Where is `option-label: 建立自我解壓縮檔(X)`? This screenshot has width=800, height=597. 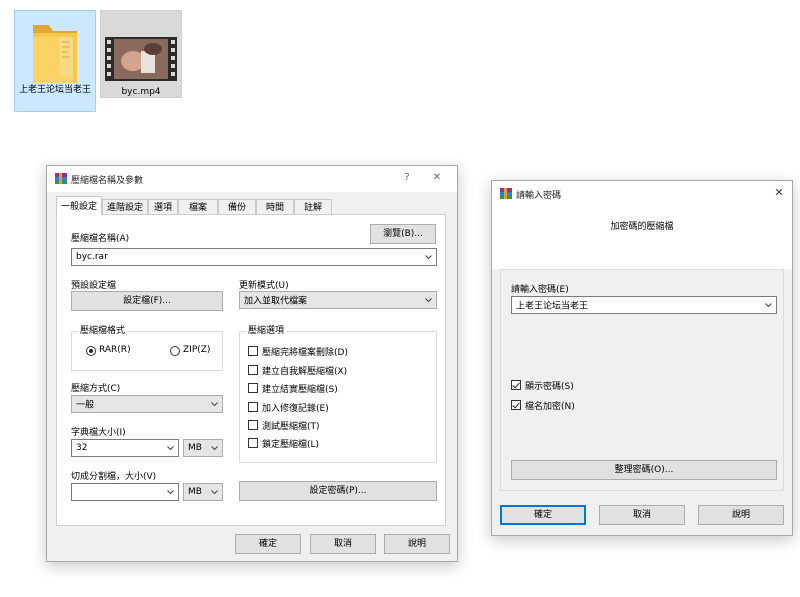
option-label: 建立自我解壓縮檔(X) is located at coordinates (305, 372).